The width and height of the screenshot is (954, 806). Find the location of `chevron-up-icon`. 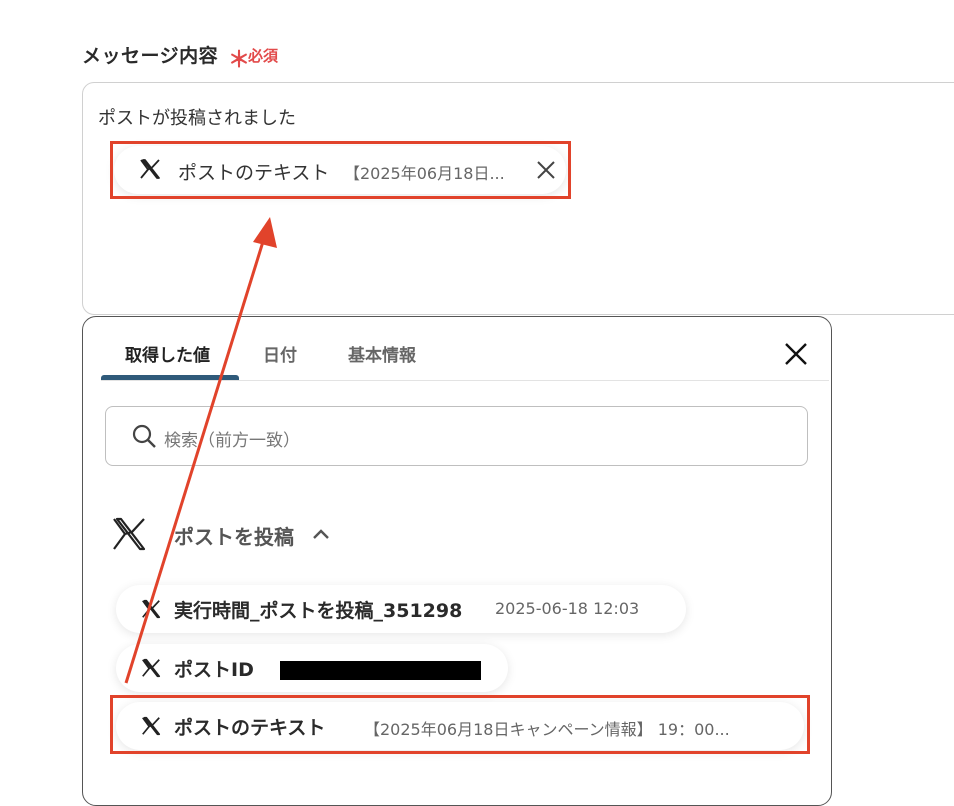

chevron-up-icon is located at coordinates (321, 534).